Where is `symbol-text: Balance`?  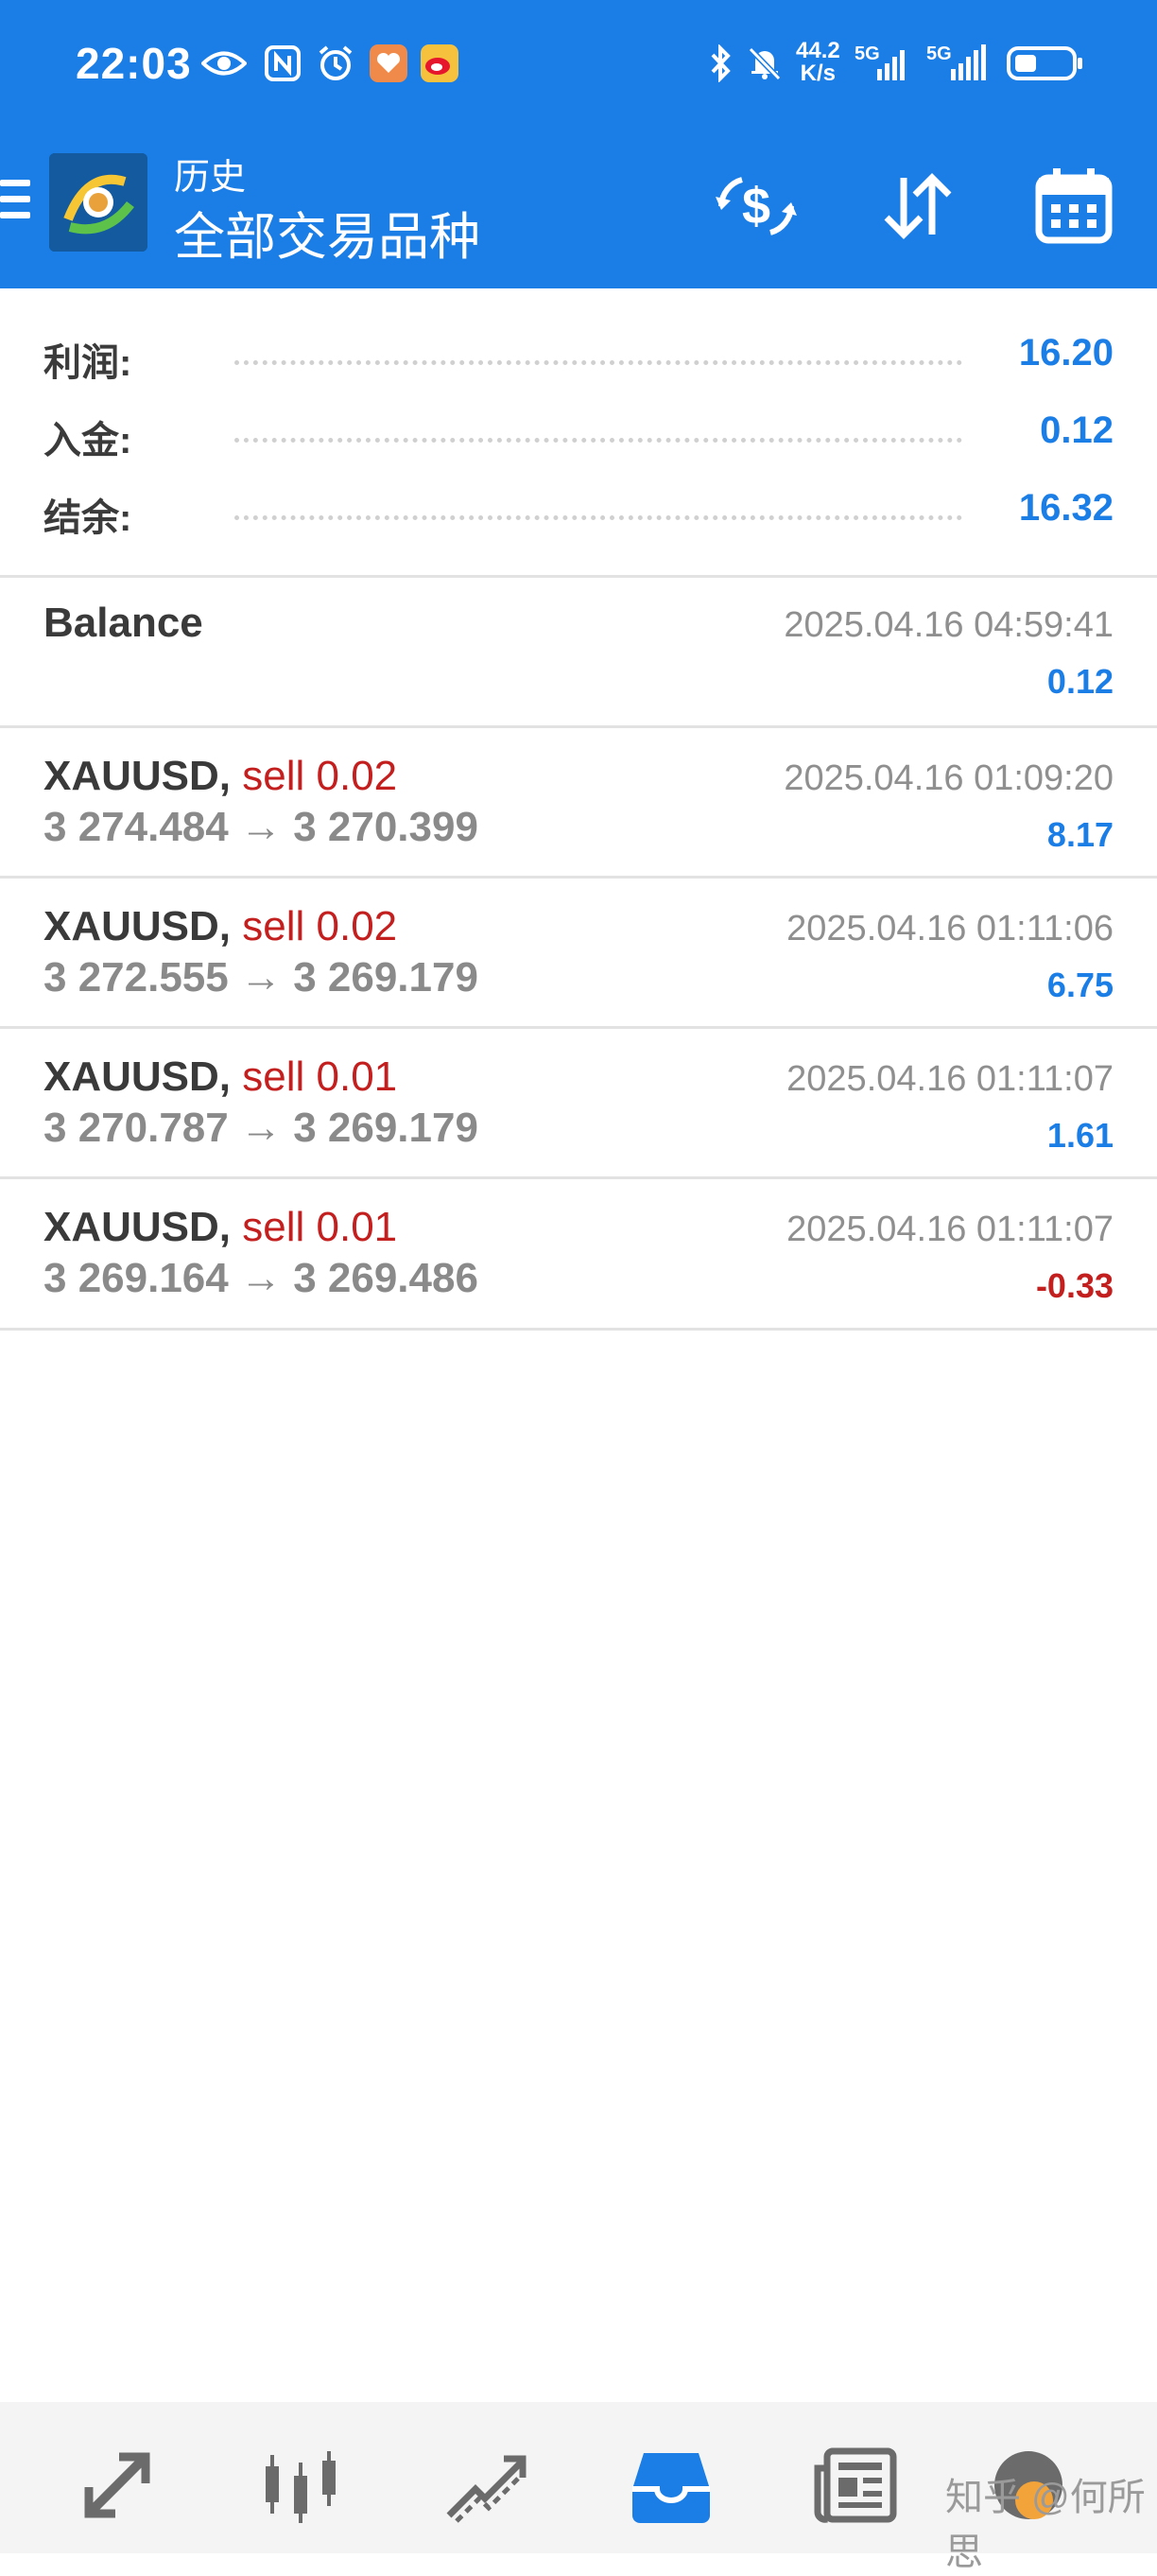
symbol-text: Balance is located at coordinates (123, 623).